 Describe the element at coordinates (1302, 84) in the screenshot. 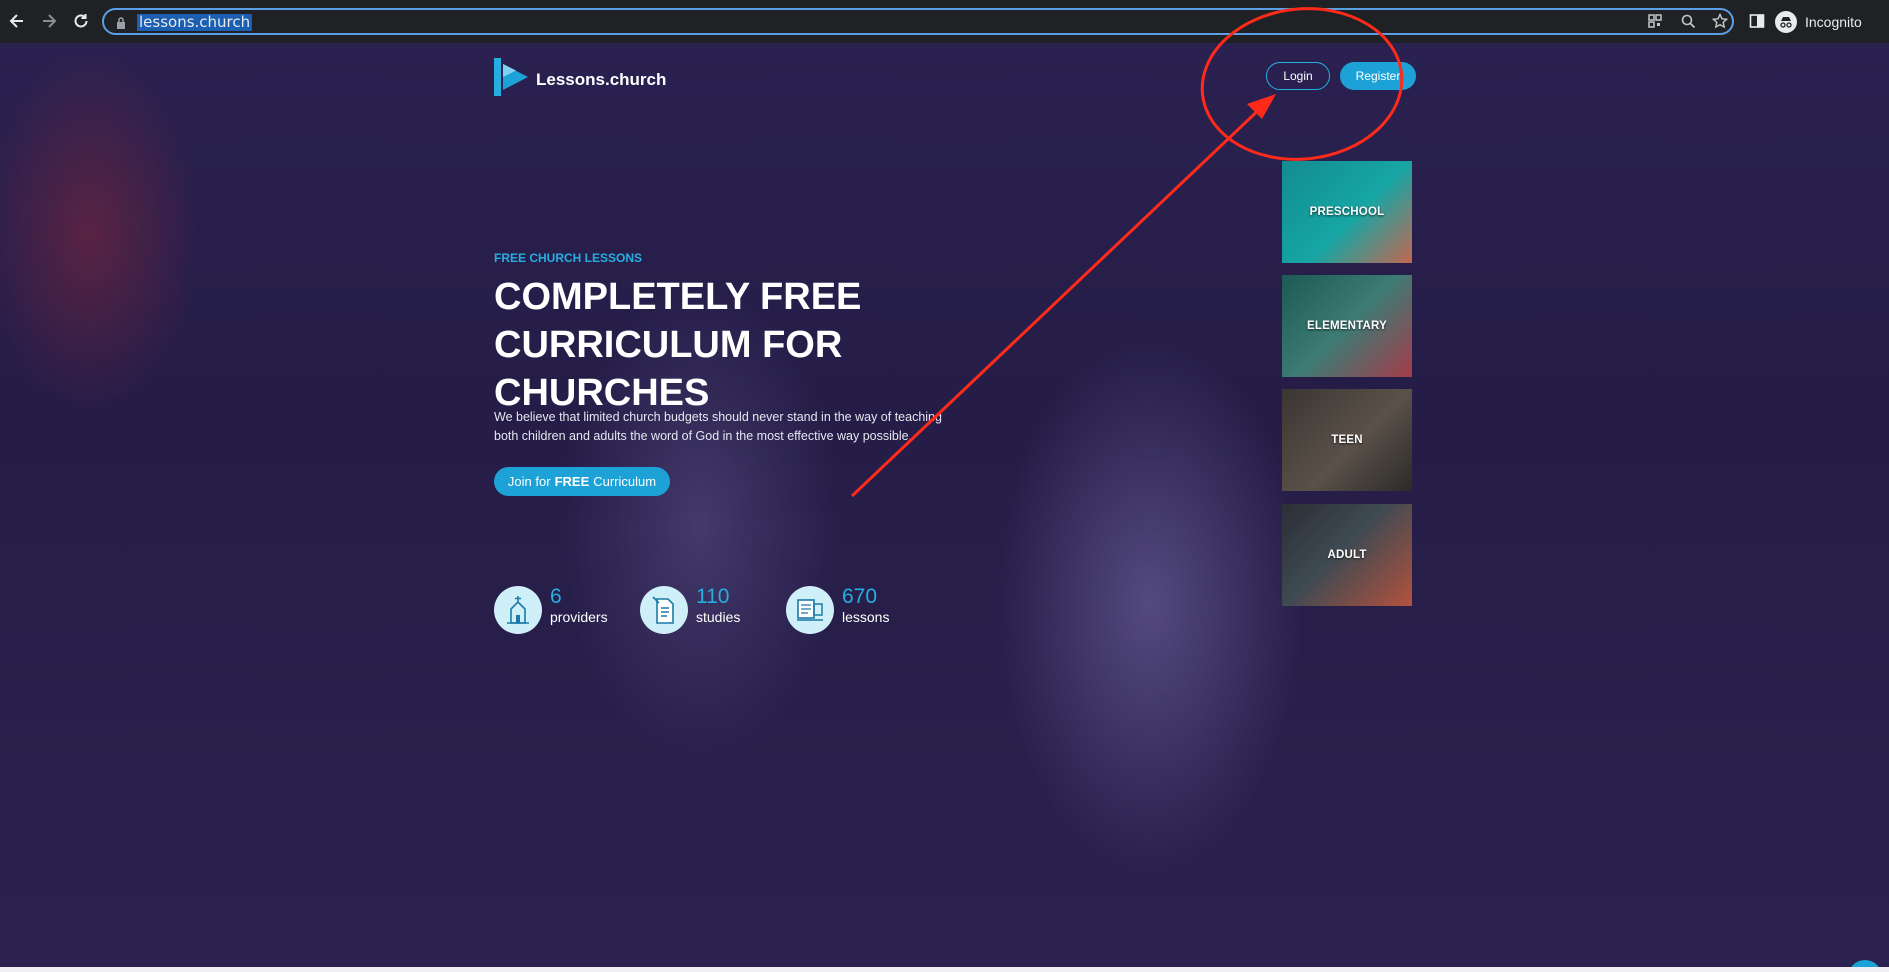

I see `annotation-circle` at that location.